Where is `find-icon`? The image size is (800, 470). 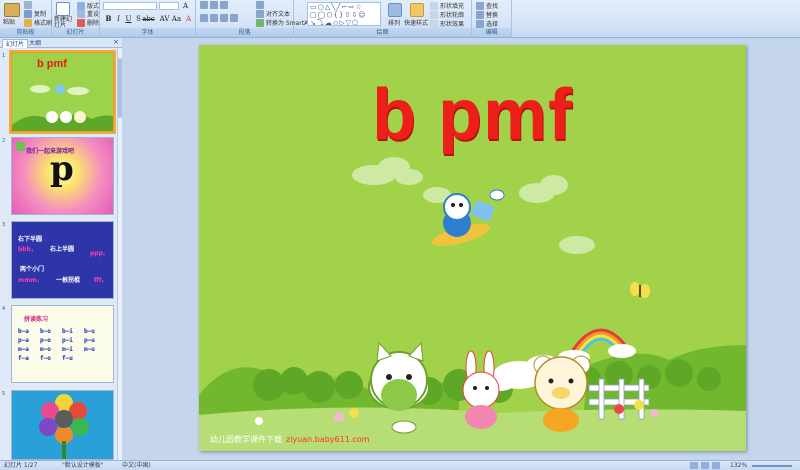 find-icon is located at coordinates (480, 5).